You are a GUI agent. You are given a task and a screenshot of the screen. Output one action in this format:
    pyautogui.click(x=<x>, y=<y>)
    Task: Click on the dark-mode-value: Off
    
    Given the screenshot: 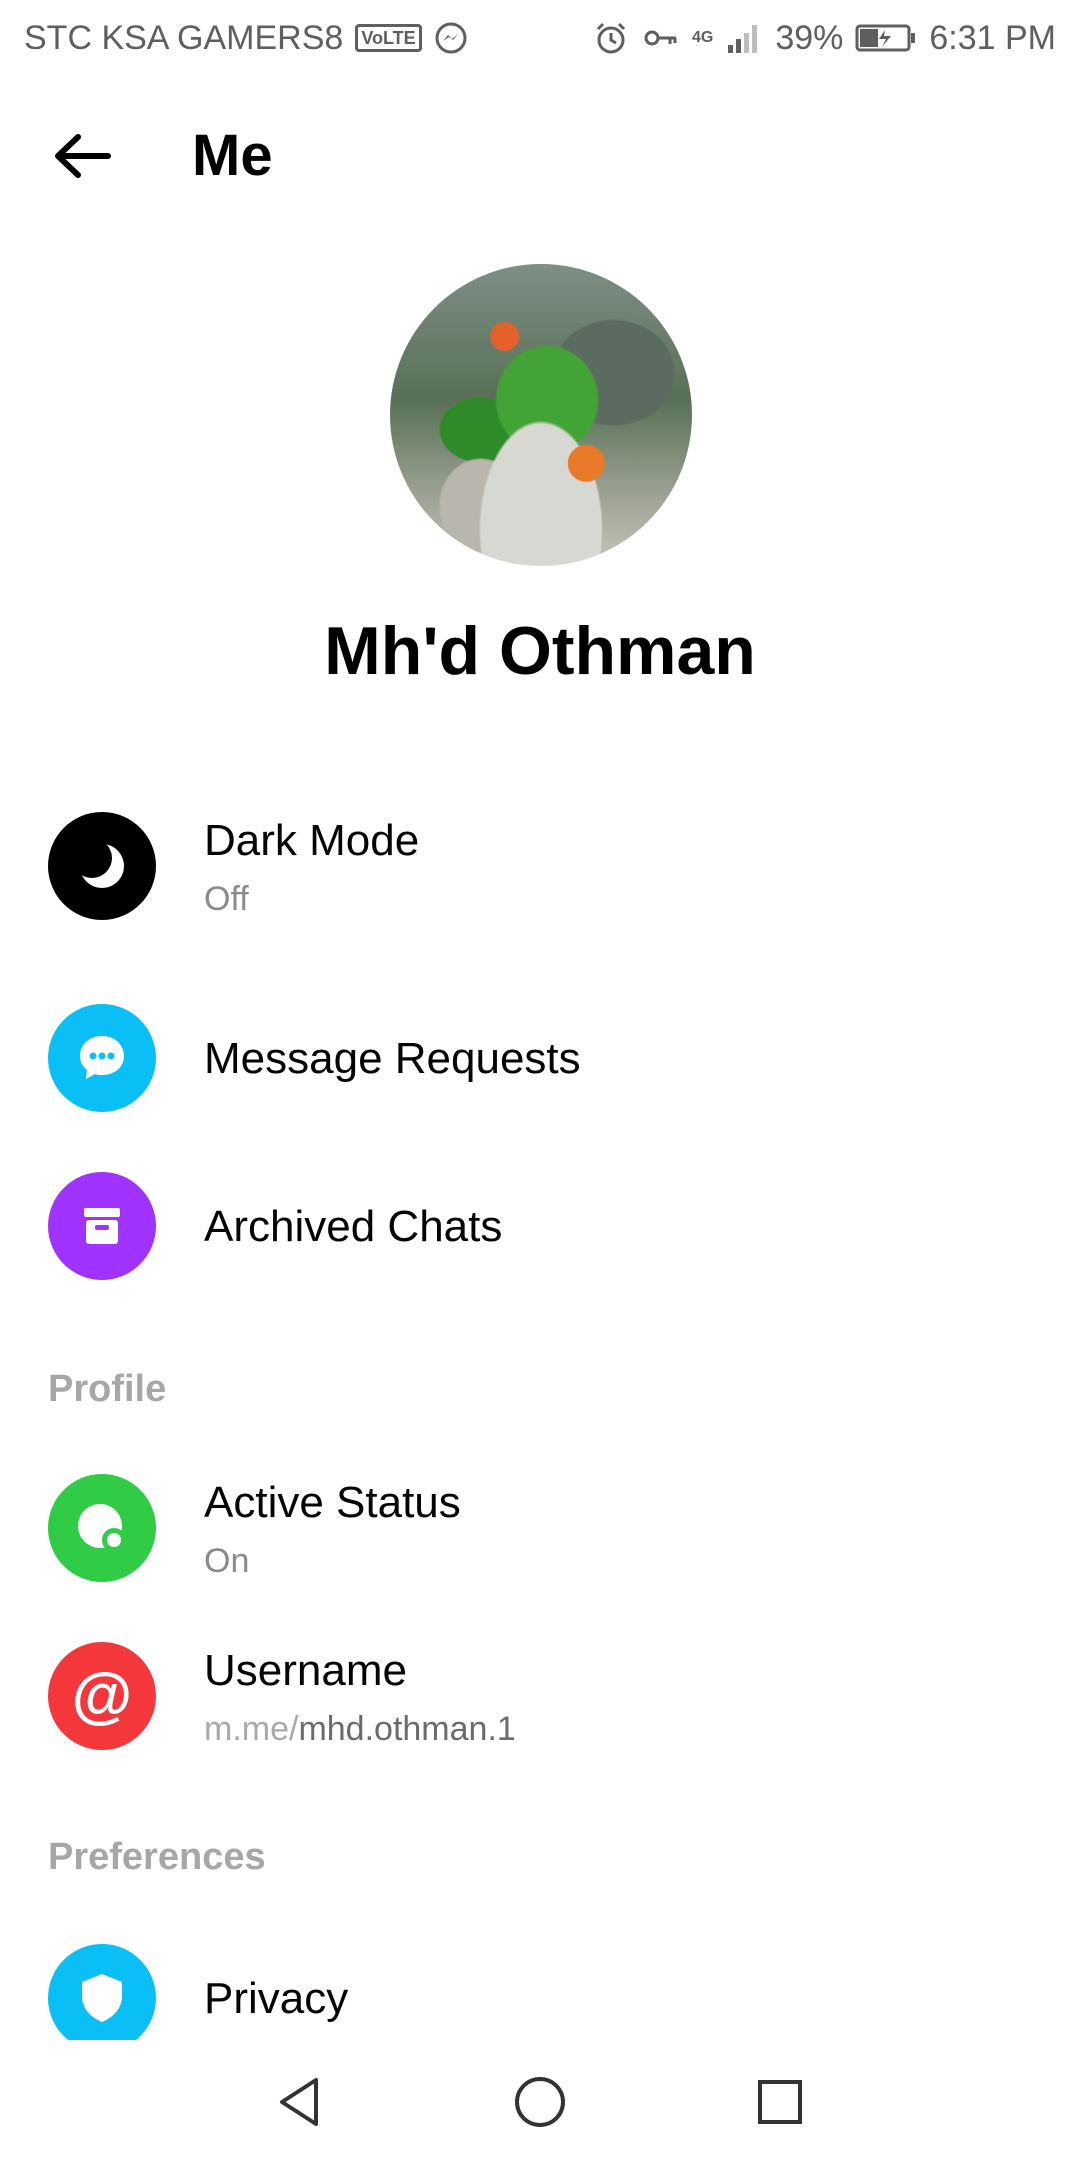 What is the action you would take?
    pyautogui.click(x=226, y=899)
    